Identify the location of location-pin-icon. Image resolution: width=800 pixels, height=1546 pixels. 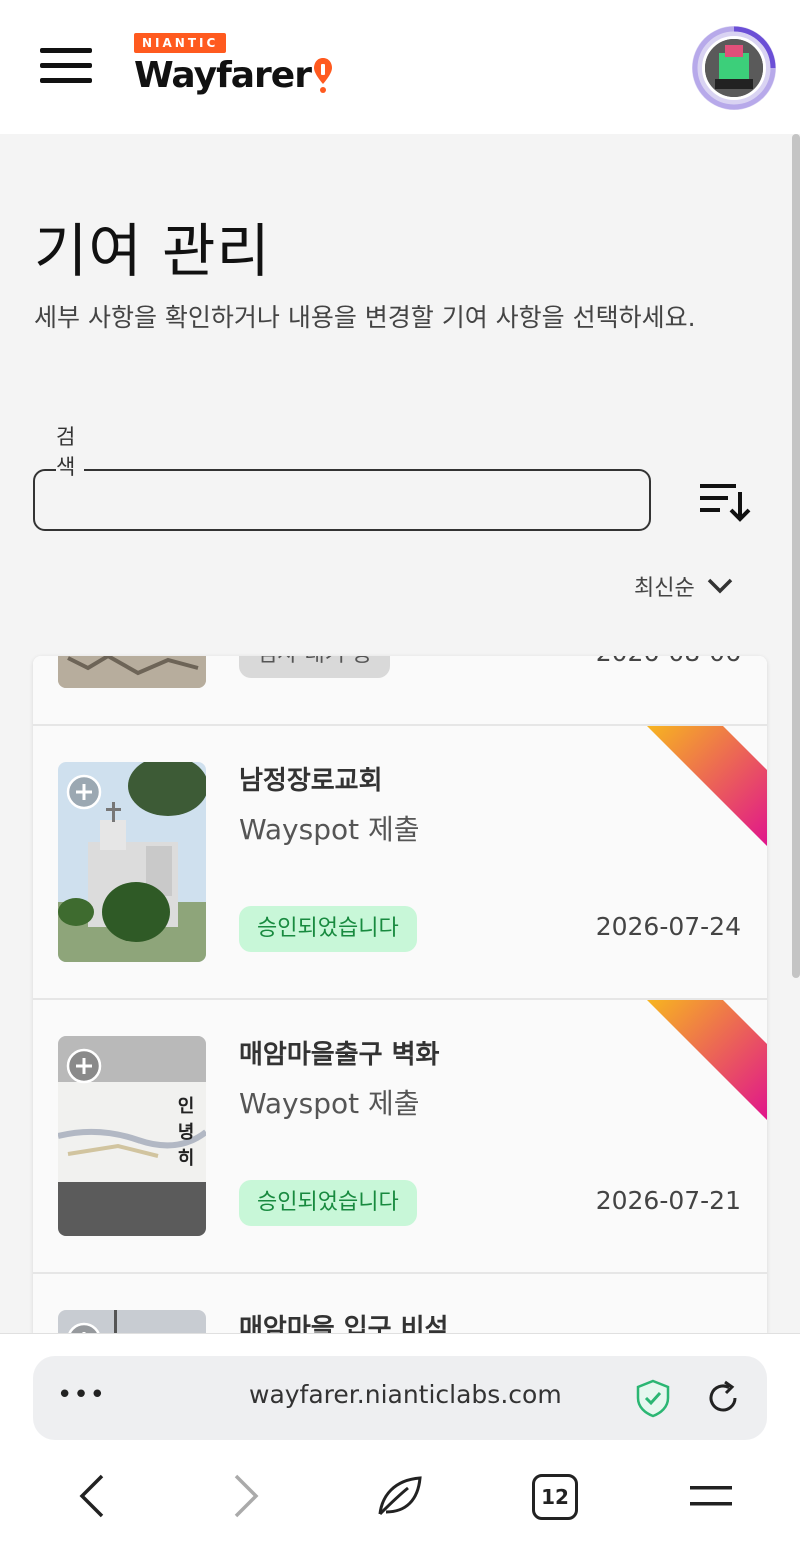
(322, 75).